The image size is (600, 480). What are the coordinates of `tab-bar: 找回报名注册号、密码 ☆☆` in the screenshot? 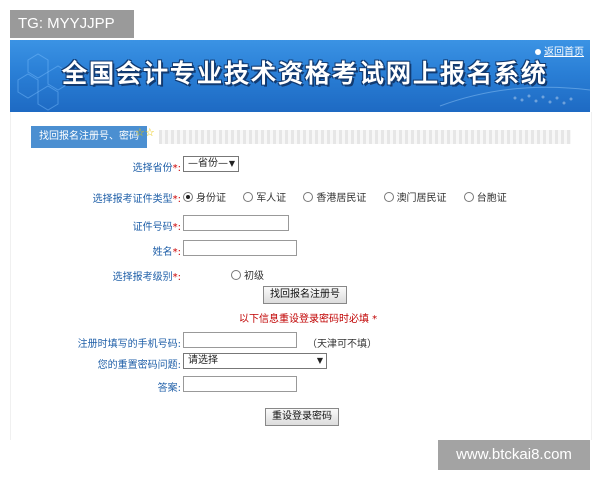 It's located at (301, 137).